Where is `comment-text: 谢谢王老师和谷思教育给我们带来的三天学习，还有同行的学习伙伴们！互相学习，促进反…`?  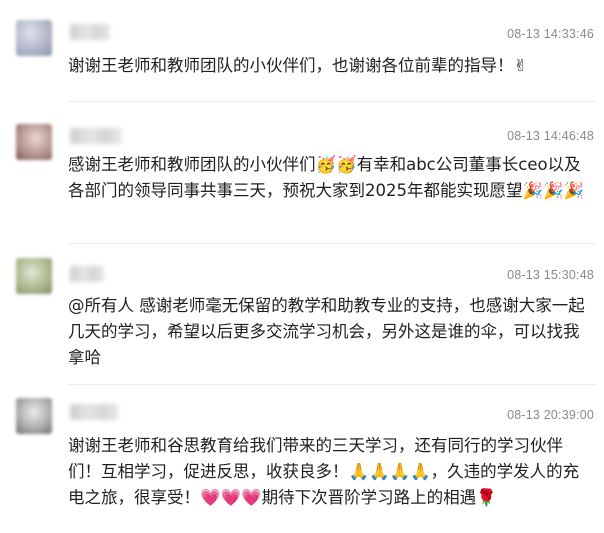 comment-text: 谢谢王老师和谷思教育给我们带来的三天学习，还有同行的学习伙伴们！互相学习，促进反… is located at coordinates (324, 471).